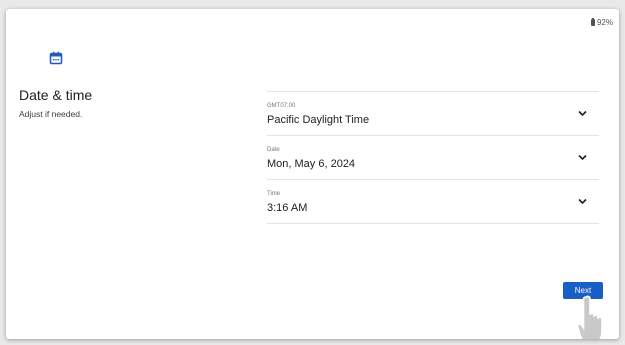 This screenshot has height=345, width=625. Describe the element at coordinates (274, 194) in the screenshot. I see `time-caption: Time` at that location.